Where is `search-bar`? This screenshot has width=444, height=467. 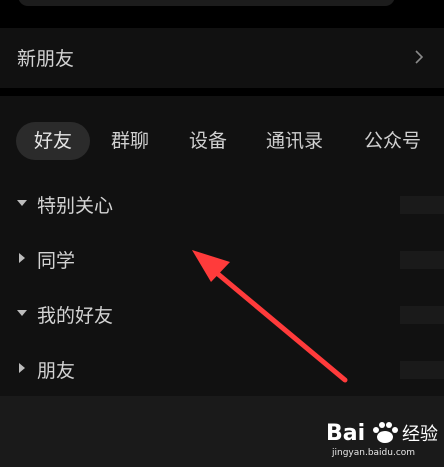 search-bar is located at coordinates (206, 3).